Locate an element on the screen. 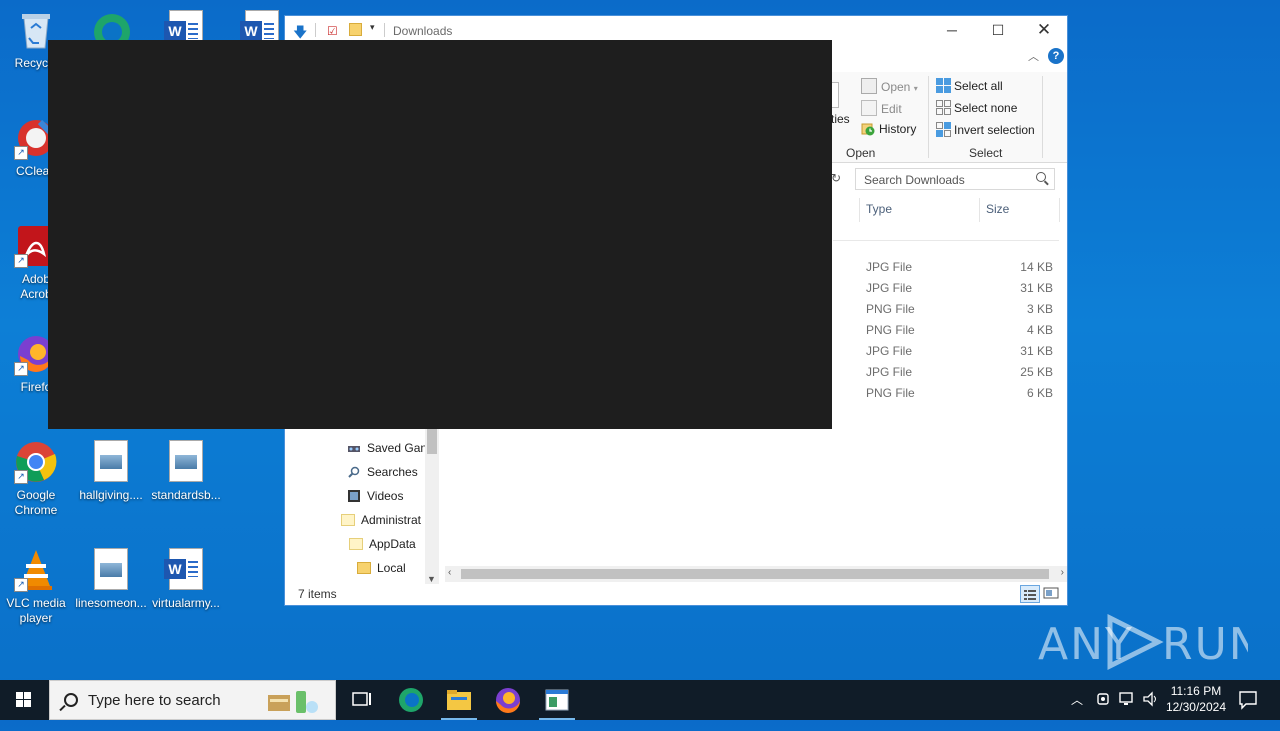  firefox-icon is located at coordinates (508, 700).